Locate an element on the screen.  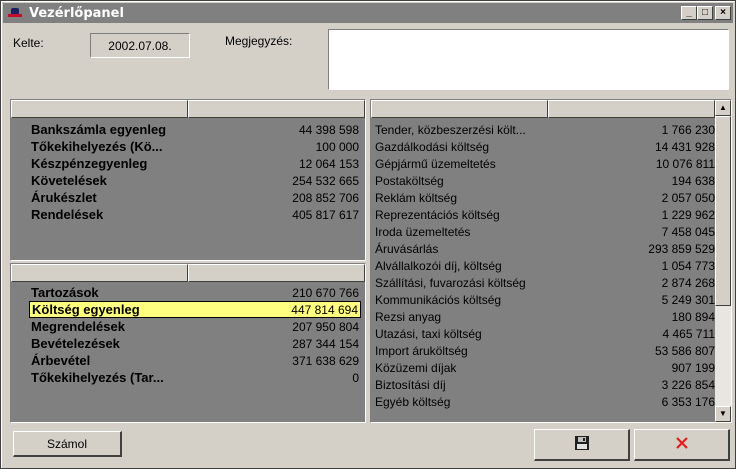
row-name: Iroda üzemeltetés is located at coordinates (423, 231).